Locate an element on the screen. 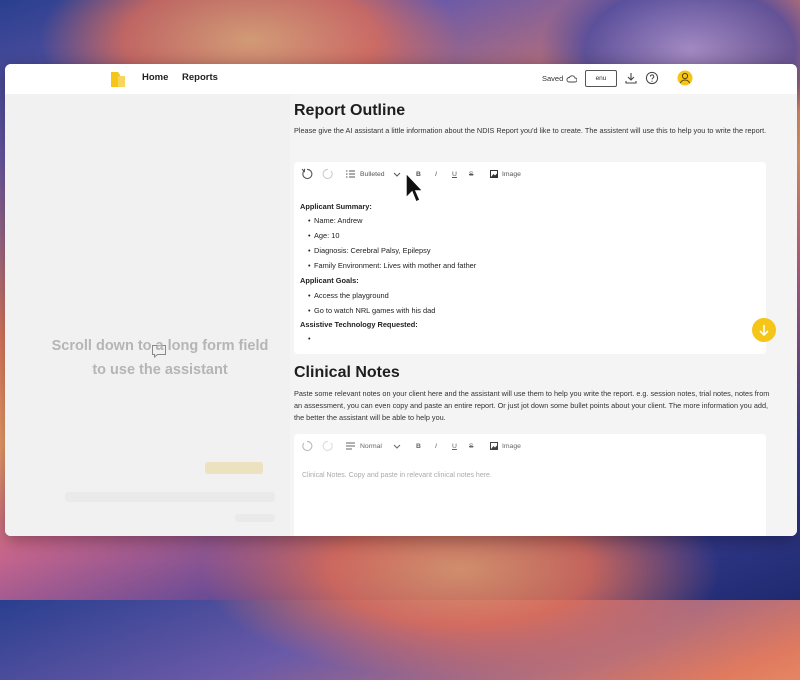 This screenshot has height=680, width=800. summary-heading: Applicant Summary: is located at coordinates (336, 206).